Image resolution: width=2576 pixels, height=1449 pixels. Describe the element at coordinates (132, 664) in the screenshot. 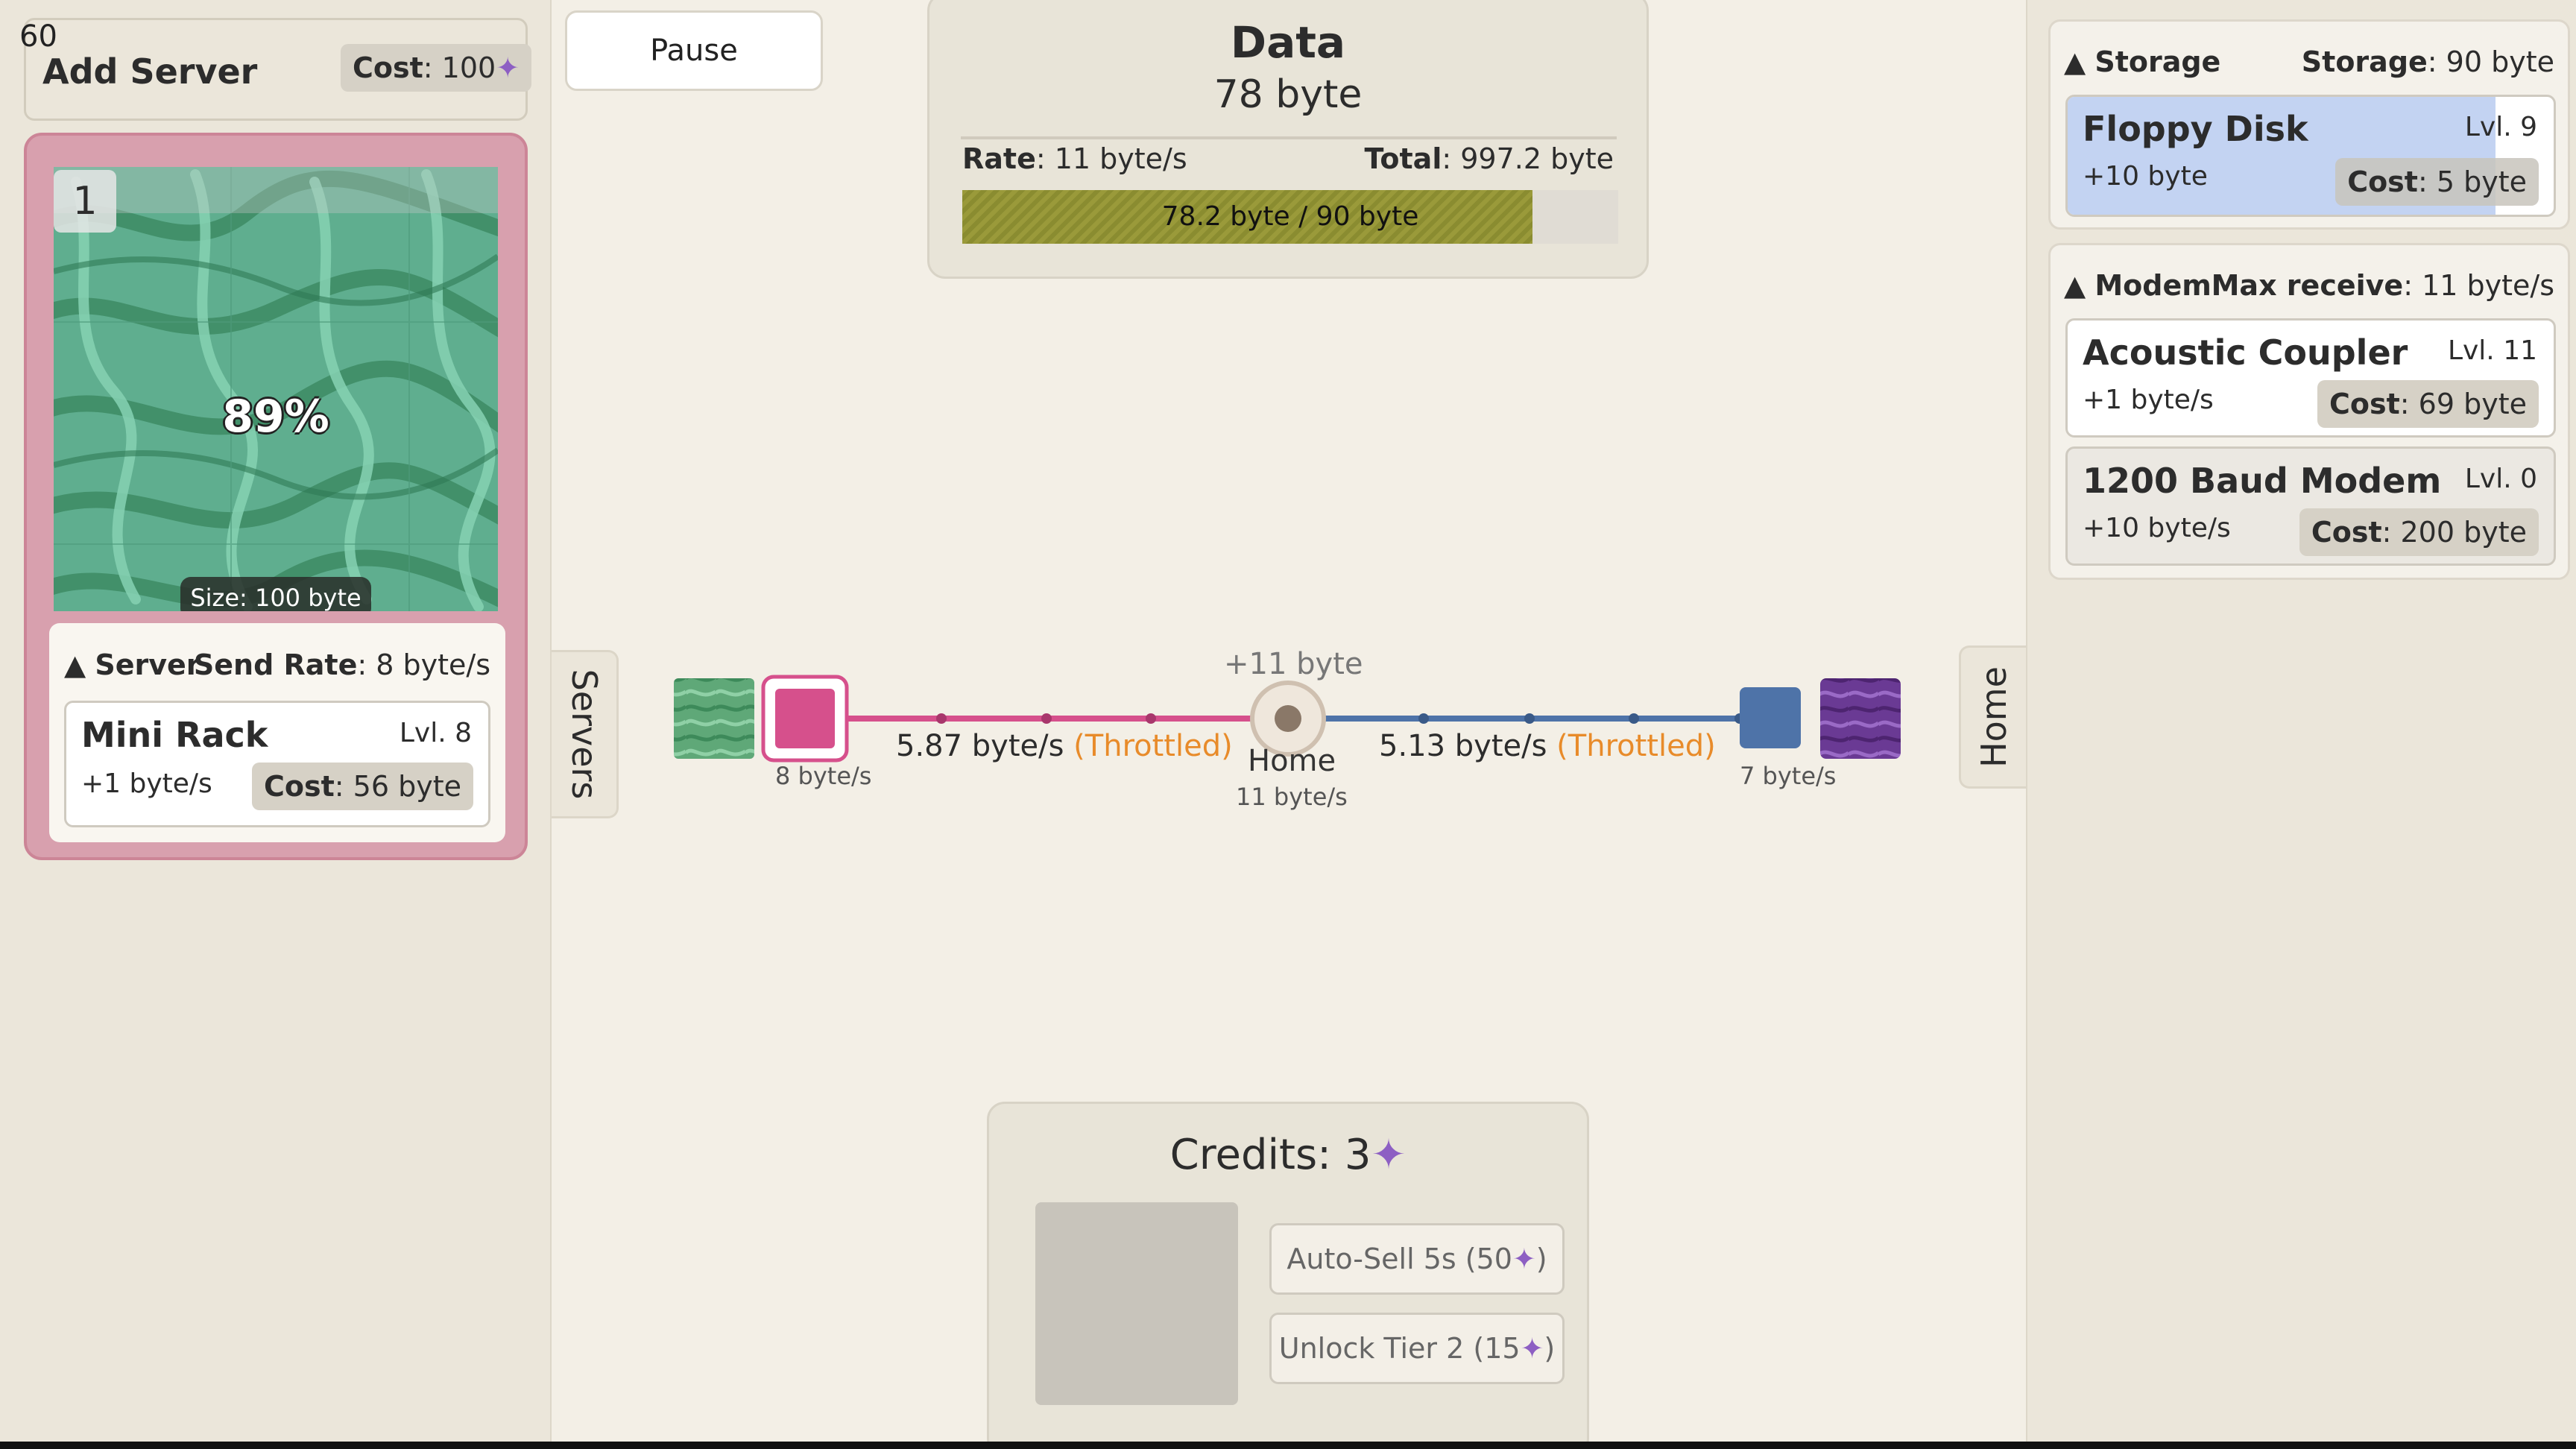

I see `server-section-toggle: ▲ Server` at that location.